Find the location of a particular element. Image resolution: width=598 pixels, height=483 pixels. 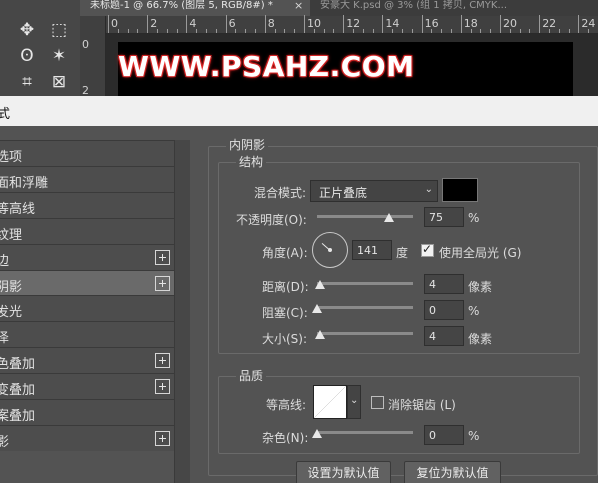

reset-default-button: 复位为默认值 is located at coordinates (452, 472).